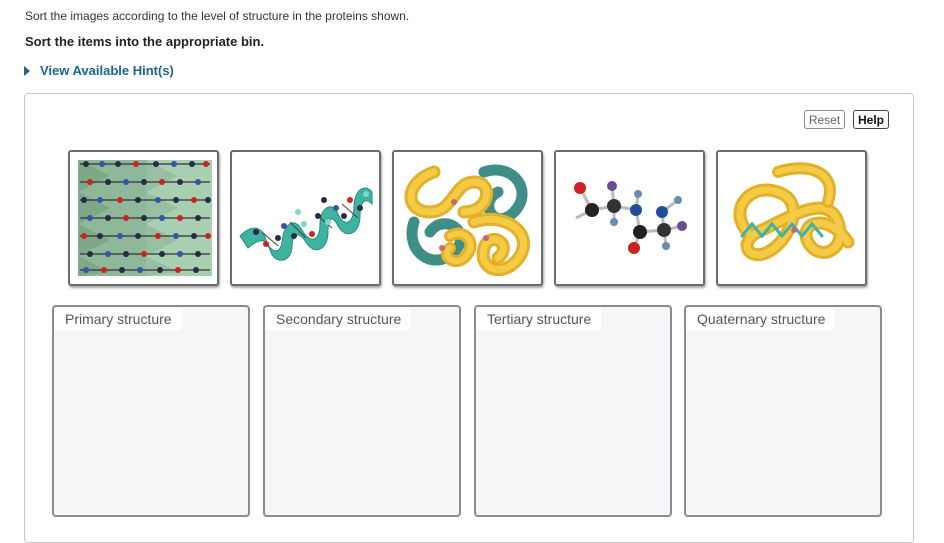 This screenshot has height=543, width=944. What do you see at coordinates (783, 411) in the screenshot?
I see `bin-quaternary: Quaternary structure` at bounding box center [783, 411].